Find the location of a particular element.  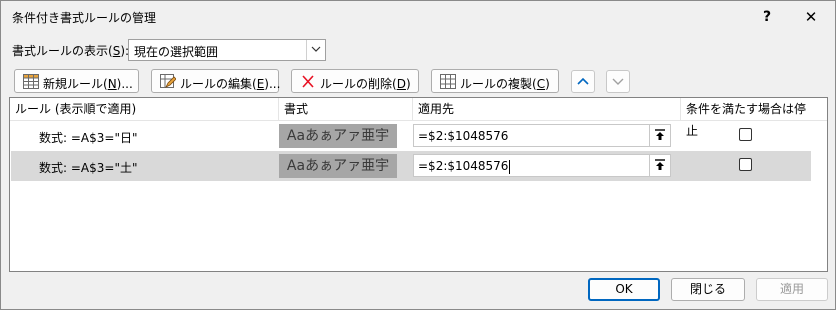

edit-rule-icon is located at coordinates (168, 81).